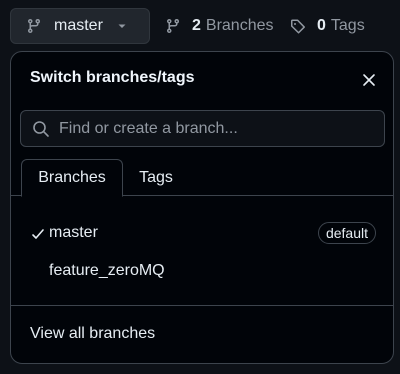 Image resolution: width=400 pixels, height=374 pixels. I want to click on dropdown-header: Switch branches/tags, so click(202, 79).